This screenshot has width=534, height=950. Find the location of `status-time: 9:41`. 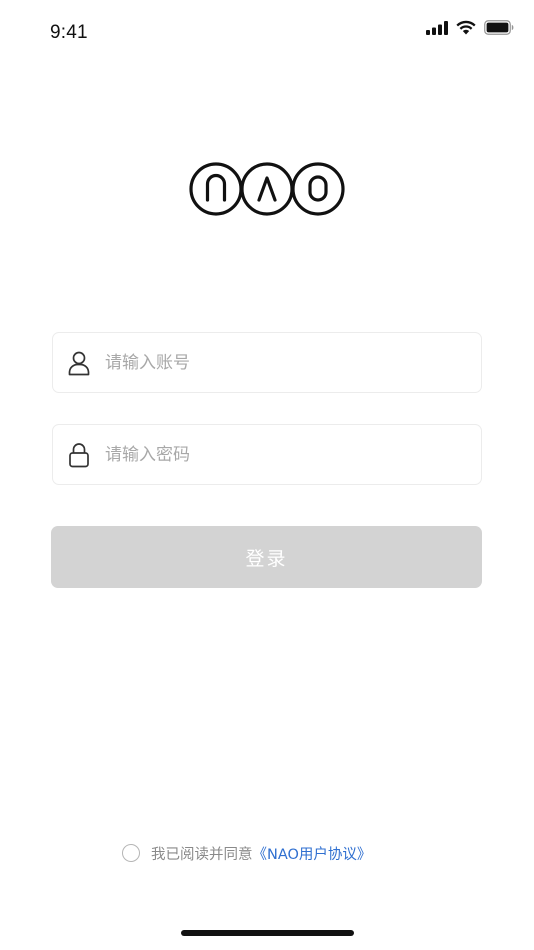

status-time: 9:41 is located at coordinates (69, 32).